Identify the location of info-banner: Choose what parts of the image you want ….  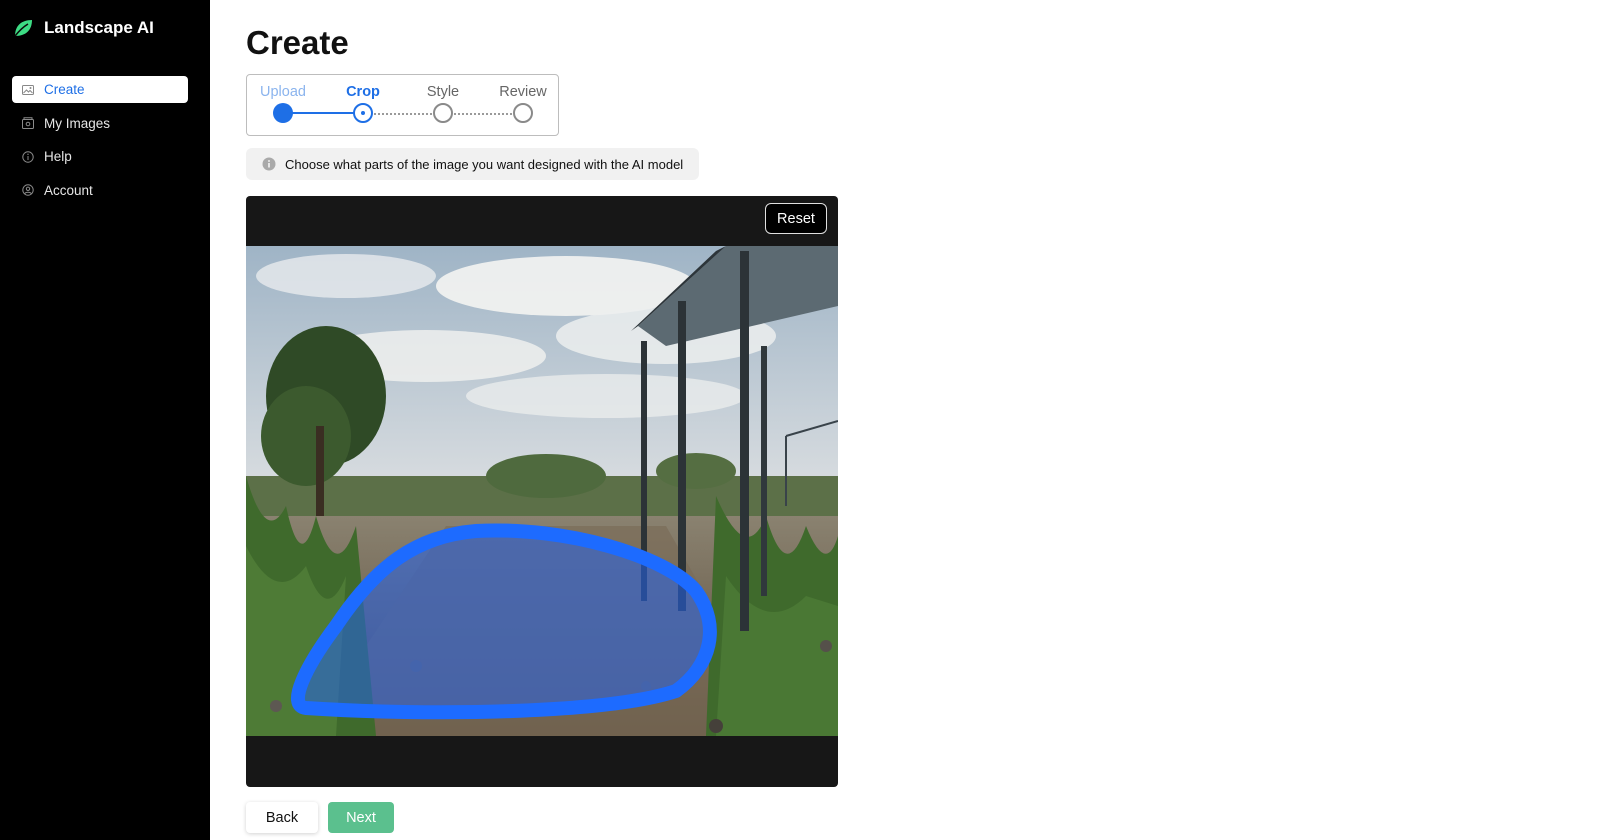
(473, 164).